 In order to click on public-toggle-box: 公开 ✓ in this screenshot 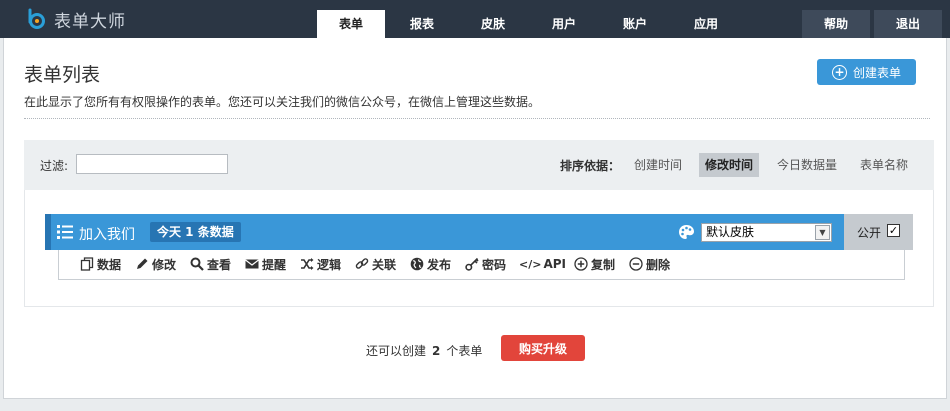, I will do `click(878, 232)`.